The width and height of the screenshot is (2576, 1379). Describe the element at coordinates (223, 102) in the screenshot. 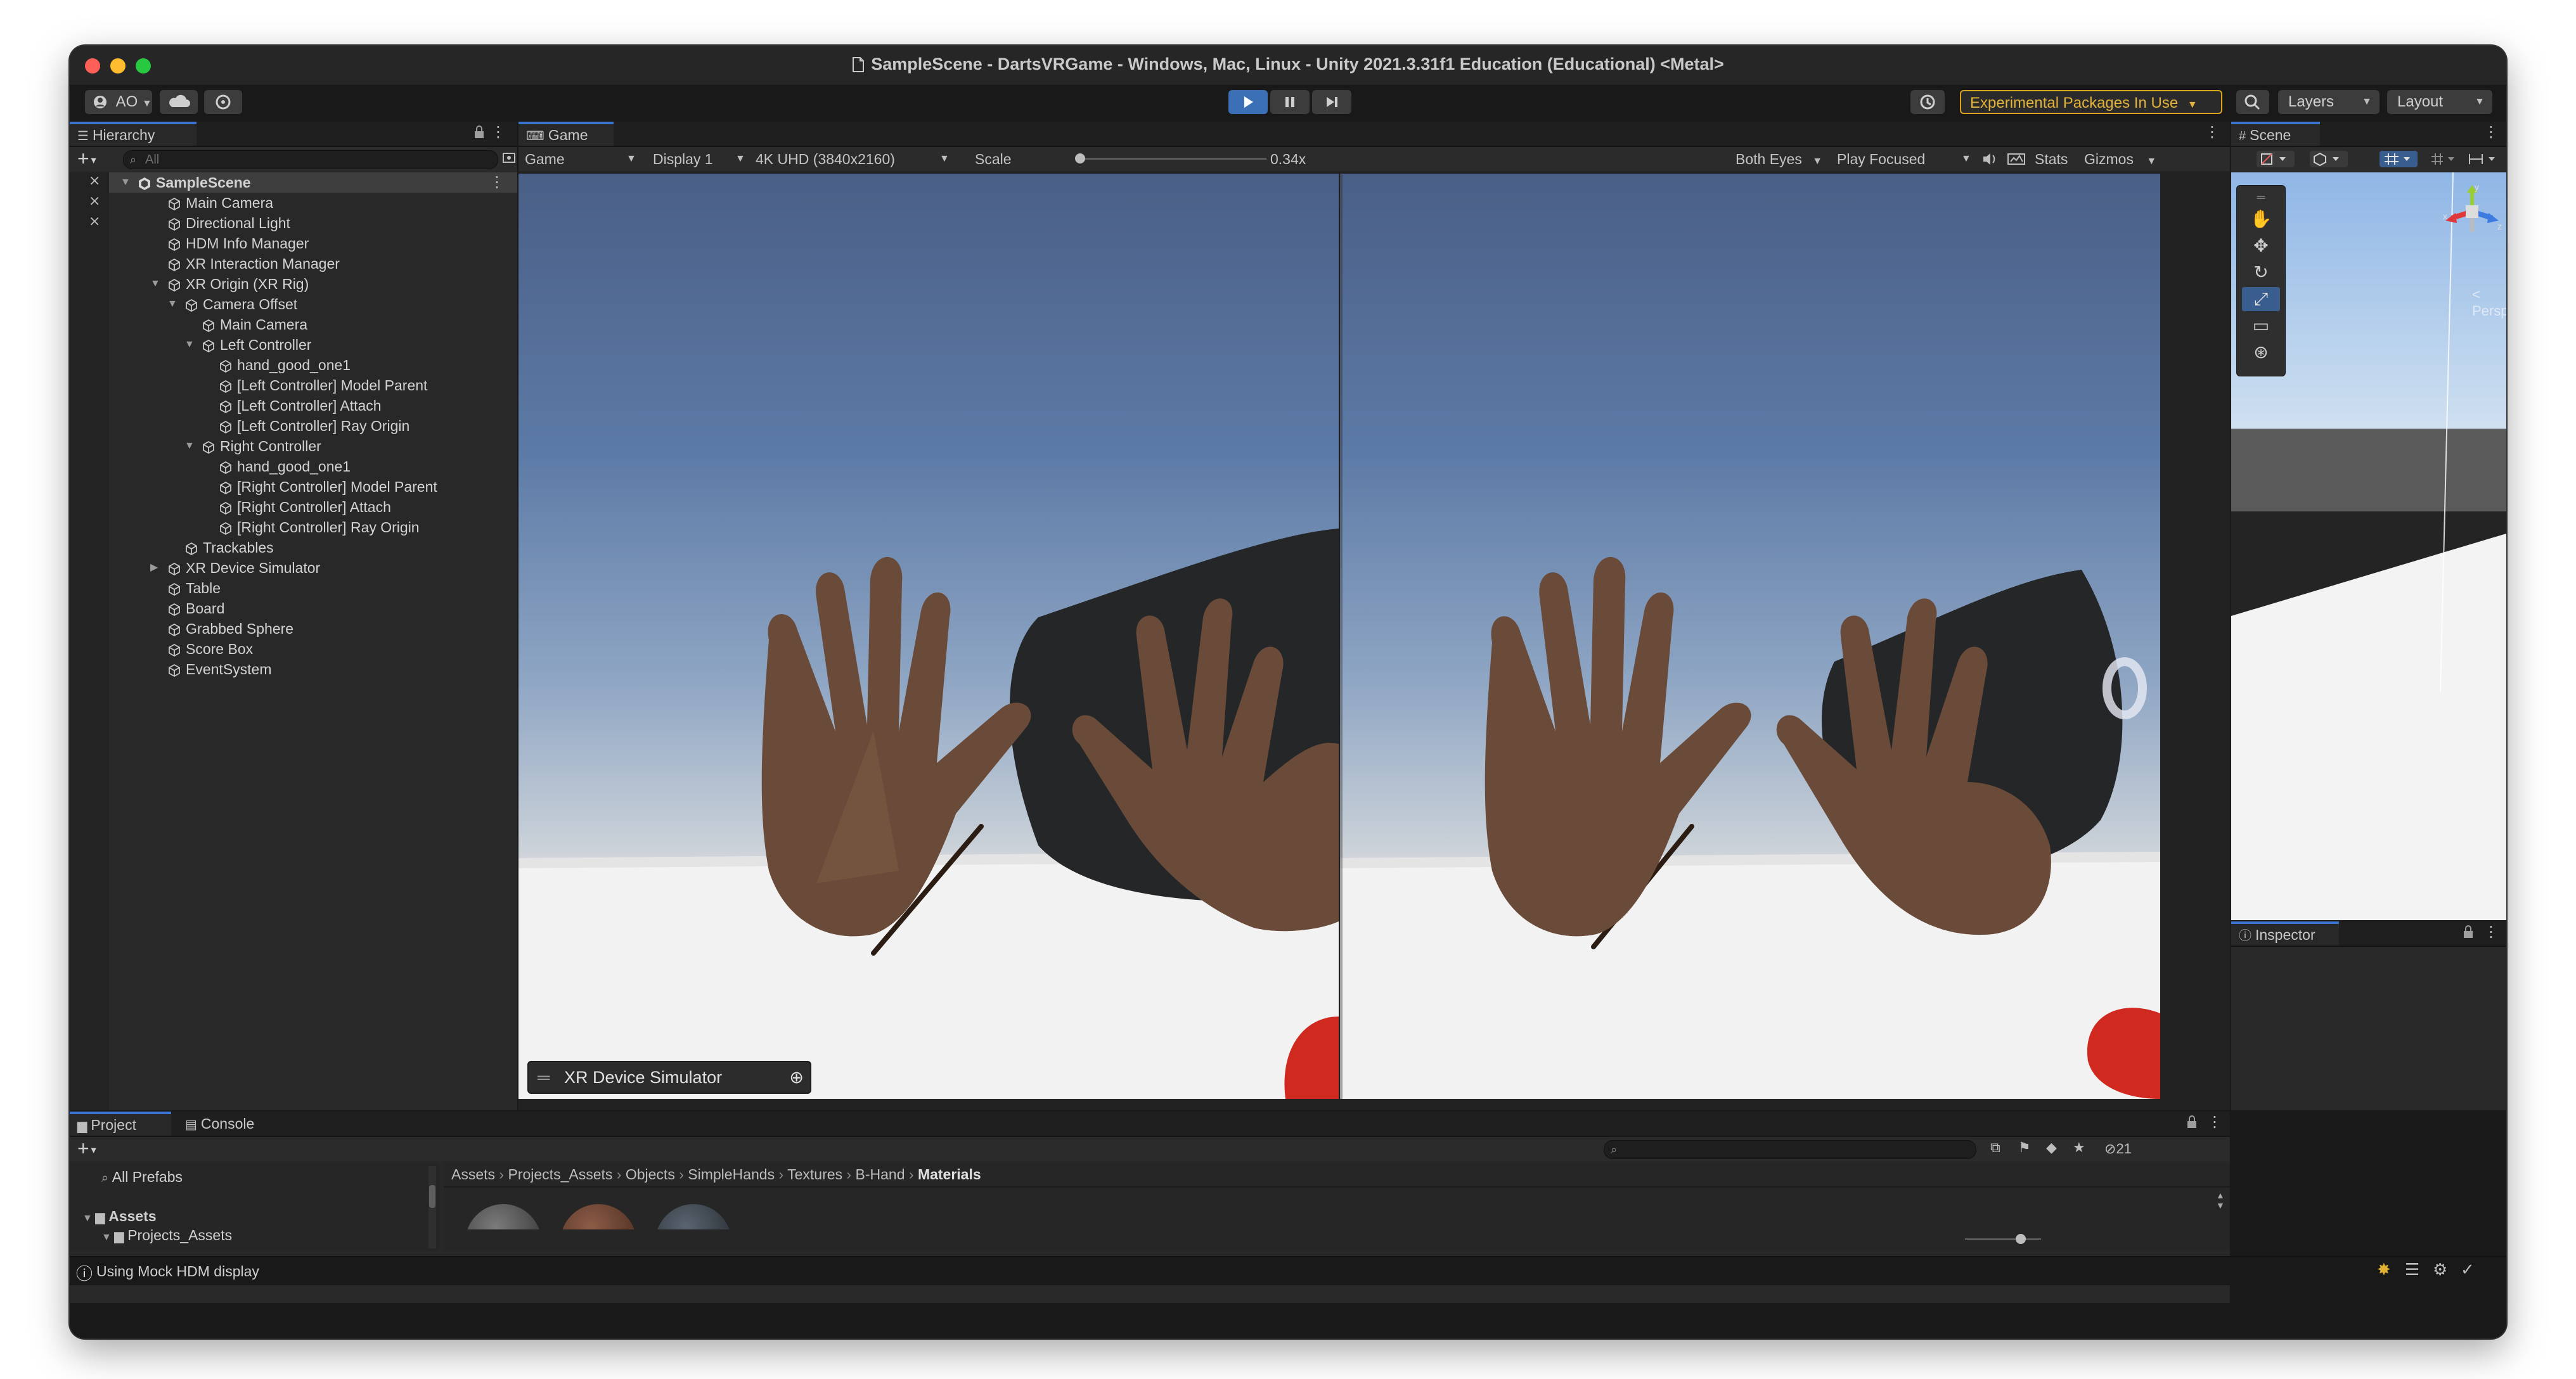

I see `collab-button` at that location.